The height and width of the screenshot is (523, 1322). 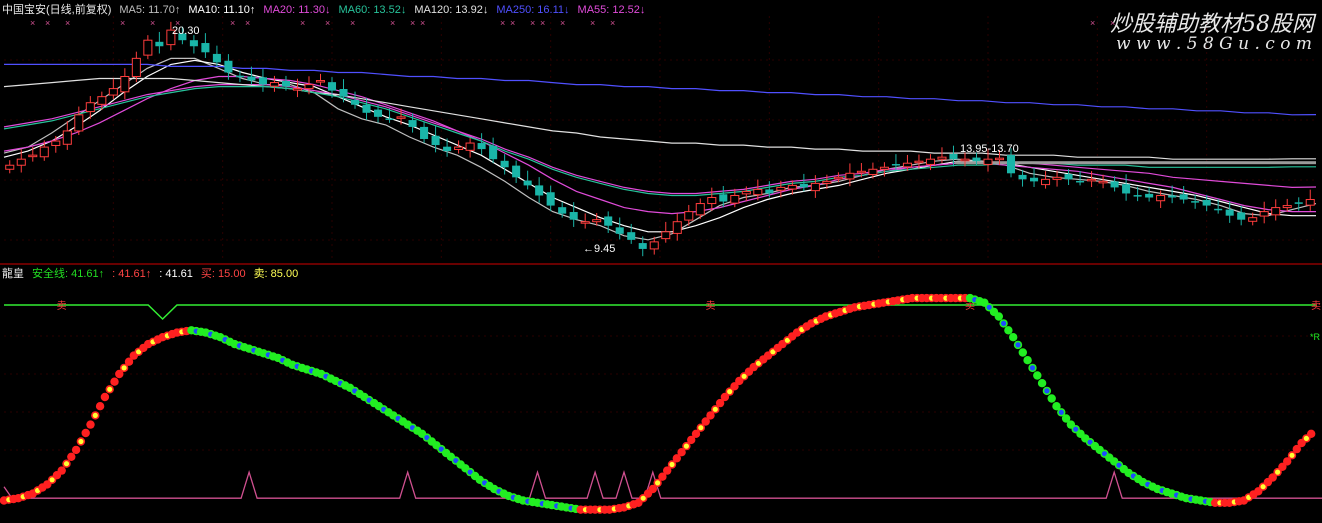 What do you see at coordinates (611, 10) in the screenshot?
I see `ma-label-6: MA55: 12.52↓` at bounding box center [611, 10].